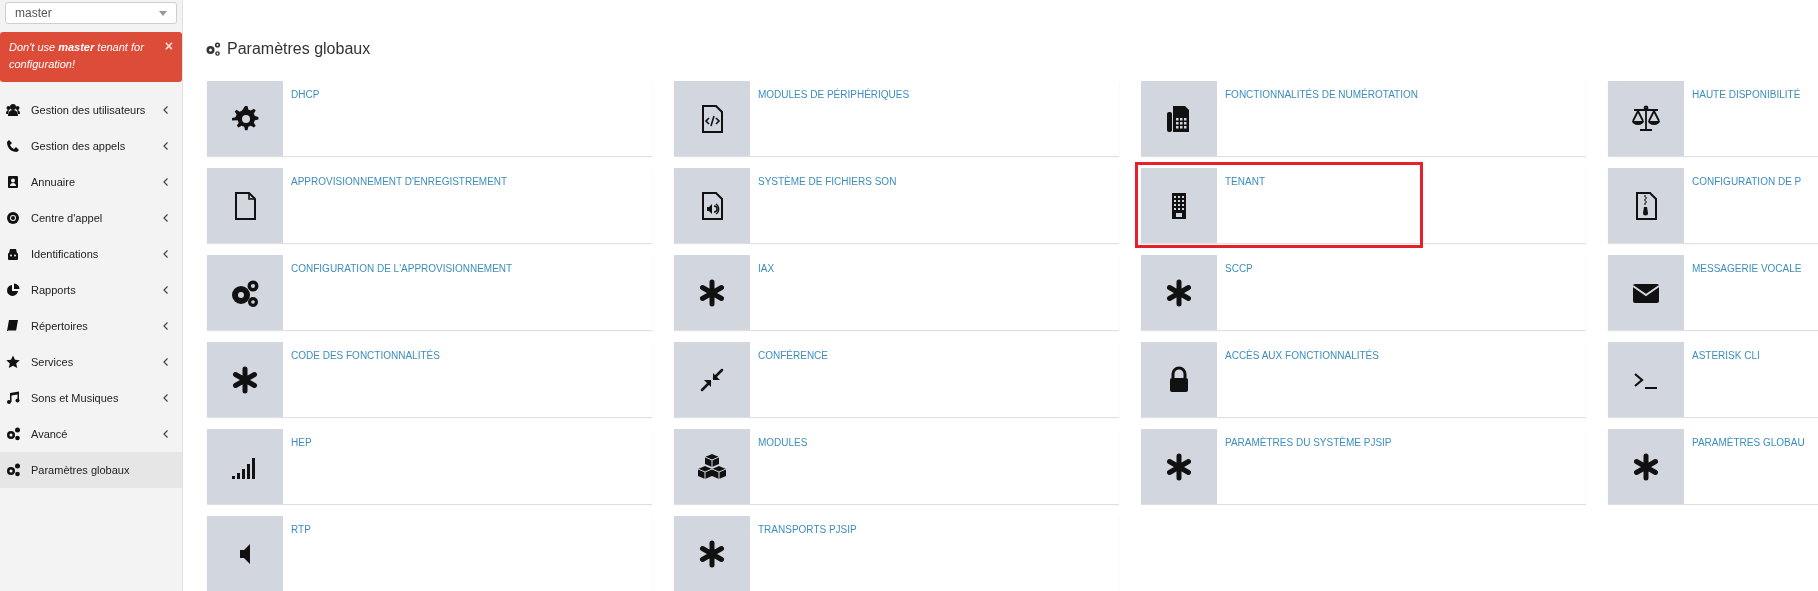 The width and height of the screenshot is (1818, 591). What do you see at coordinates (1748, 443) in the screenshot?
I see `card-title-link: PARAMÈTRES GLOBAU` at bounding box center [1748, 443].